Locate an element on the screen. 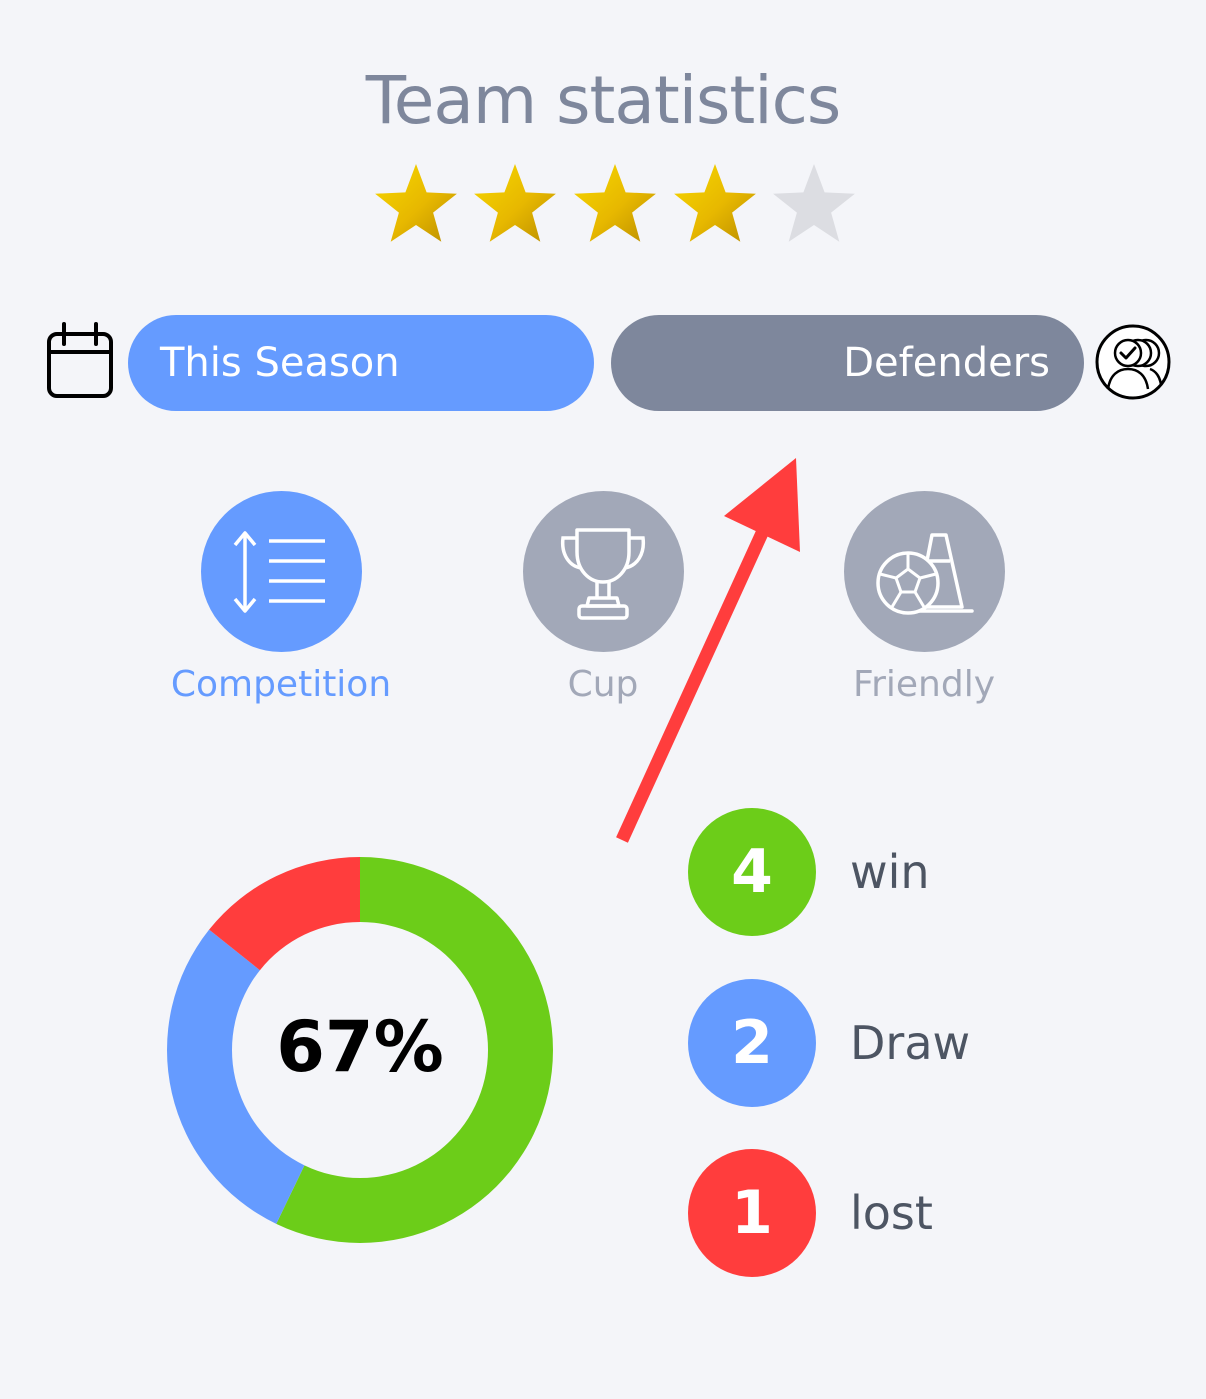  mode-competition-label: Competition is located at coordinates (281, 684).